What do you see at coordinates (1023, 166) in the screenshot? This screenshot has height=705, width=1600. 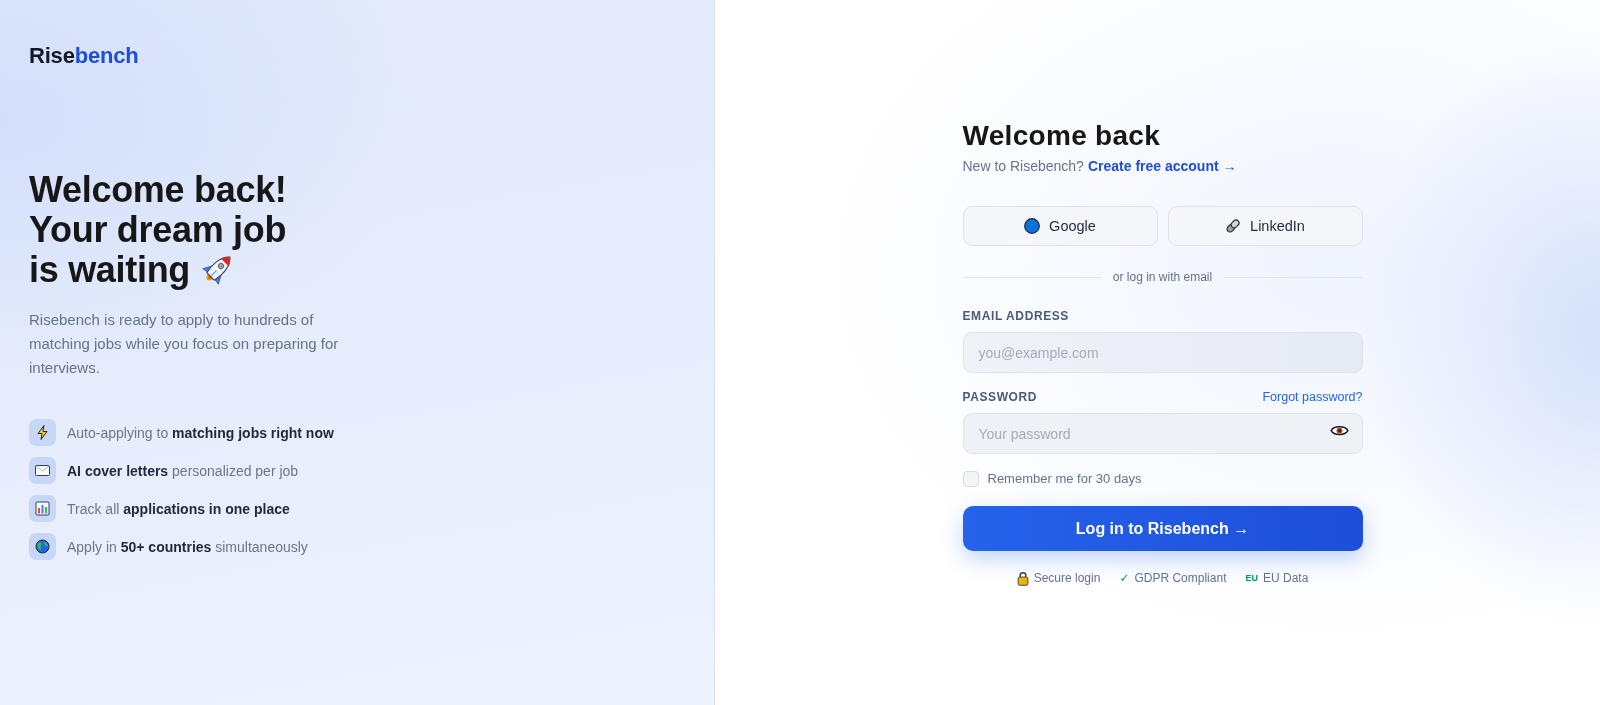 I see `signup-prompt: New to Risebench?` at bounding box center [1023, 166].